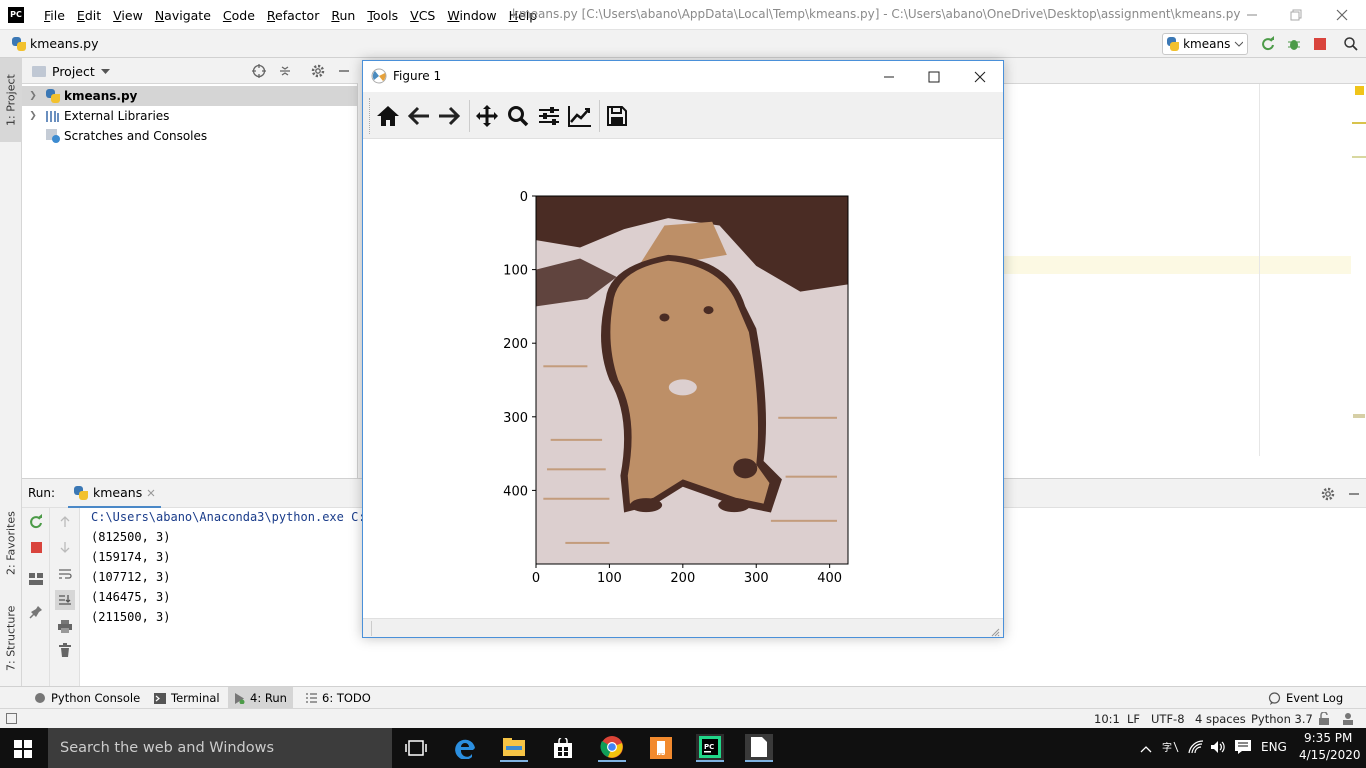  Describe the element at coordinates (1342, 15) in the screenshot. I see `close-window-button` at that location.